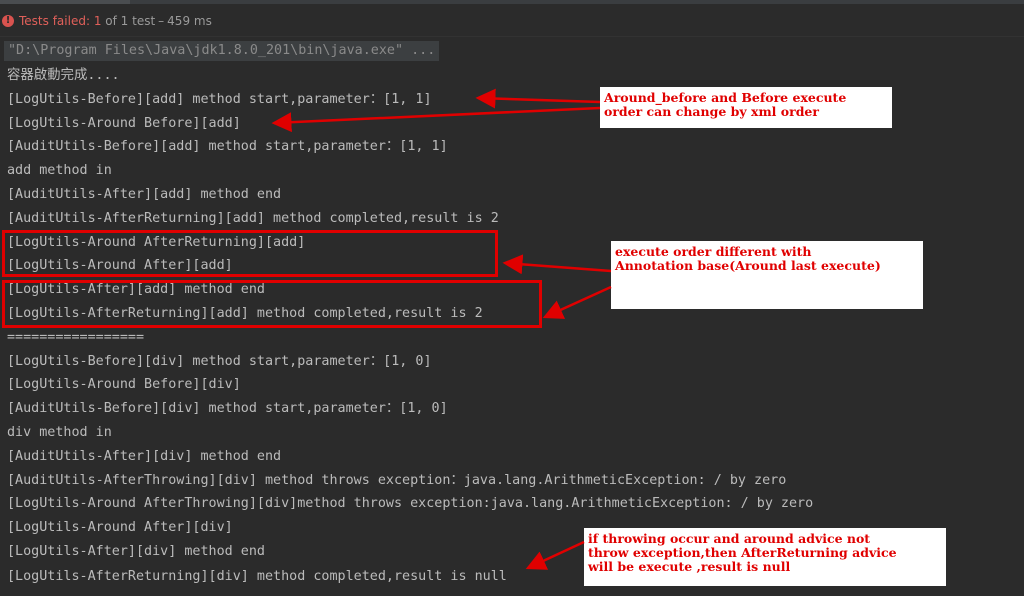 The image size is (1024, 596). What do you see at coordinates (144, 456) in the screenshot?
I see `console-line: [AuditUtils-After][div] method end` at bounding box center [144, 456].